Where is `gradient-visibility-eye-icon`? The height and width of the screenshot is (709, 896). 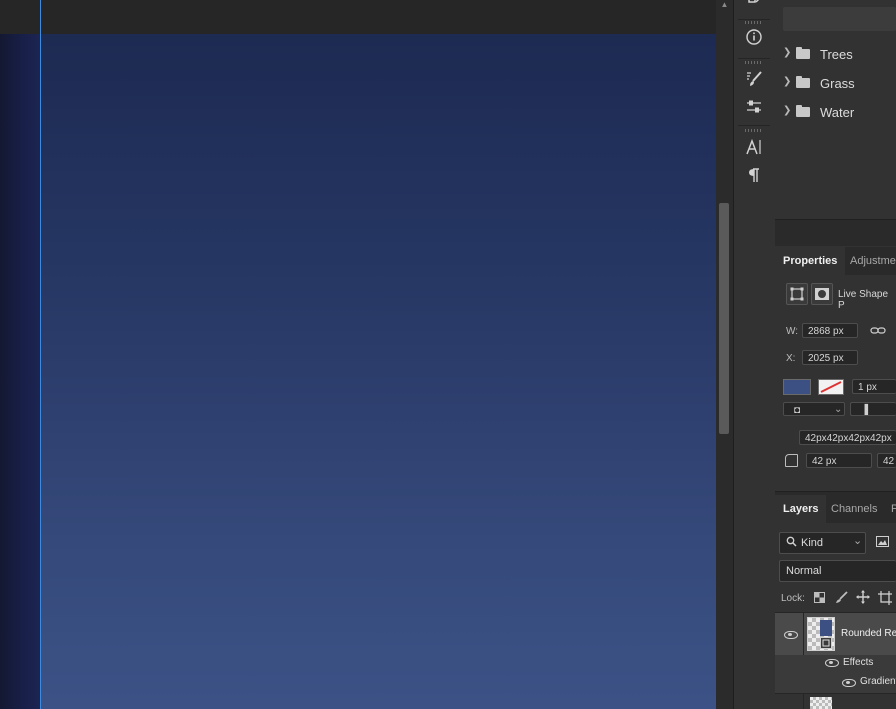
gradient-visibility-eye-icon is located at coordinates (849, 683).